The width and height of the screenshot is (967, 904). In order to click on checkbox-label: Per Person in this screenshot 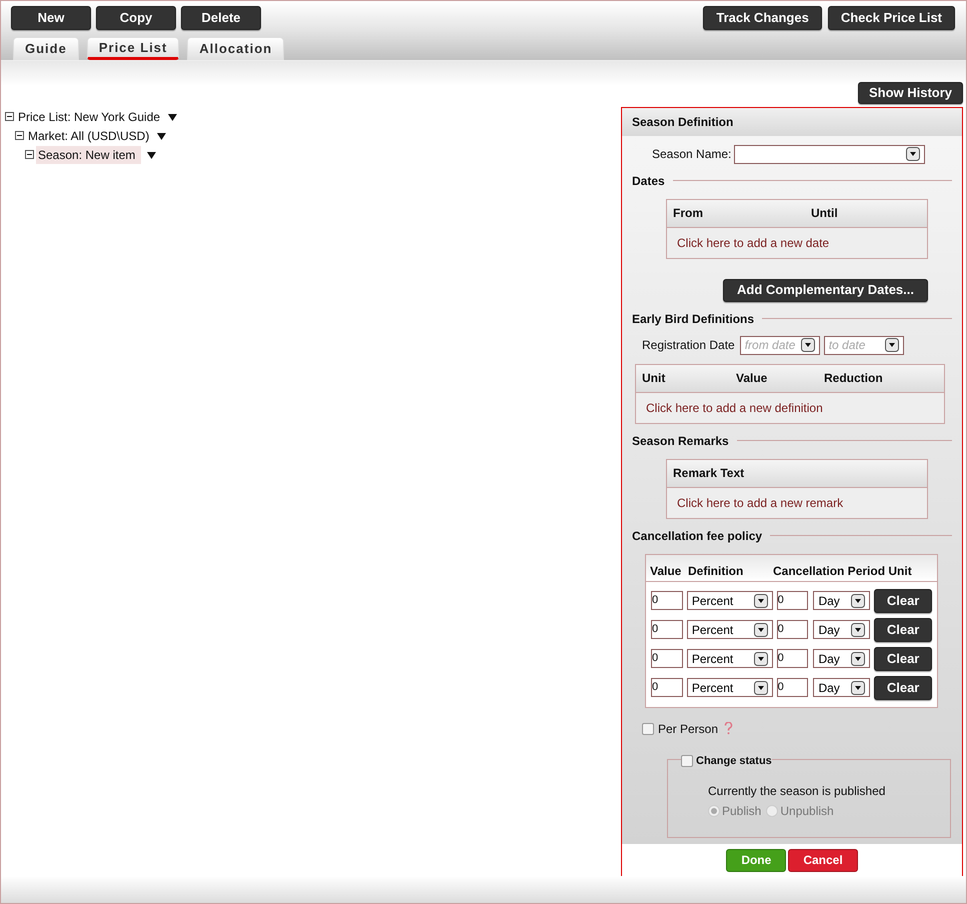, I will do `click(688, 729)`.